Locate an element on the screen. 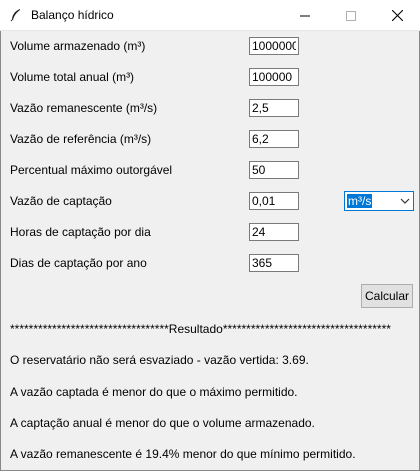 The height and width of the screenshot is (471, 420). label-horas-captacao: Horas de captação por dia is located at coordinates (80, 232).